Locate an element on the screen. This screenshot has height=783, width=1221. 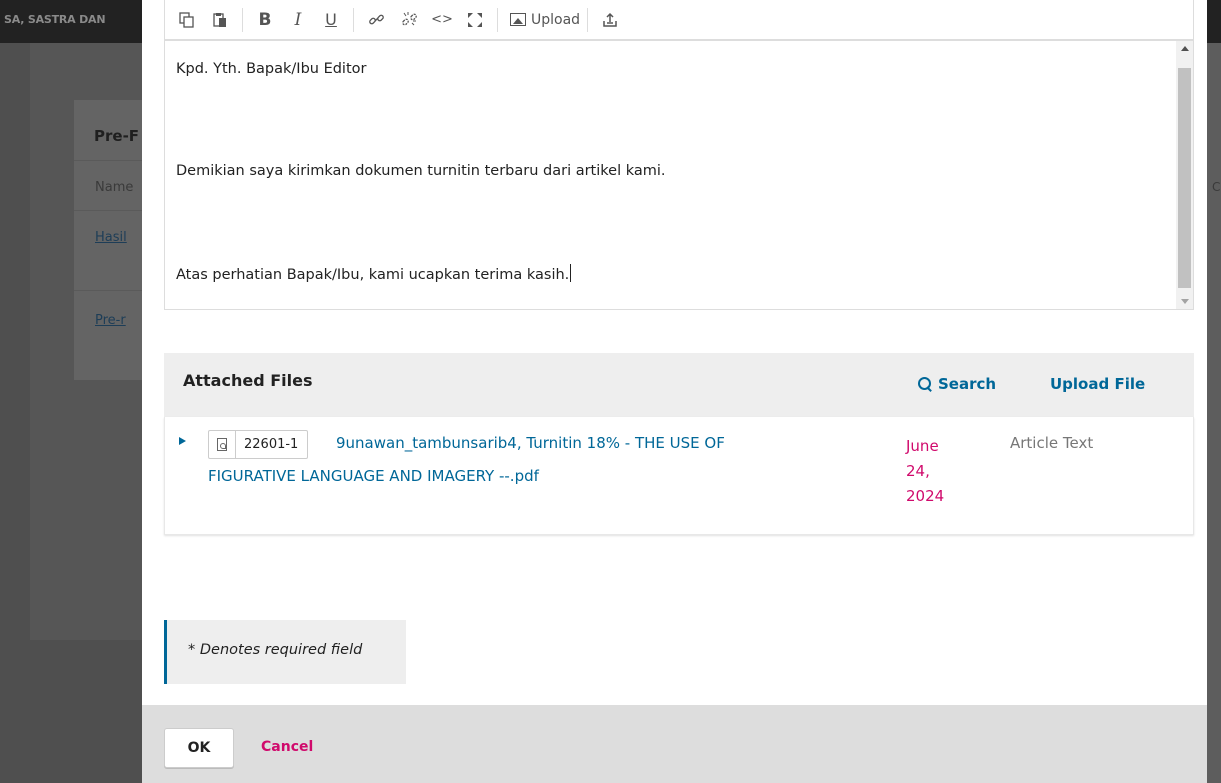
editor-scrollbar is located at coordinates (1184, 175).